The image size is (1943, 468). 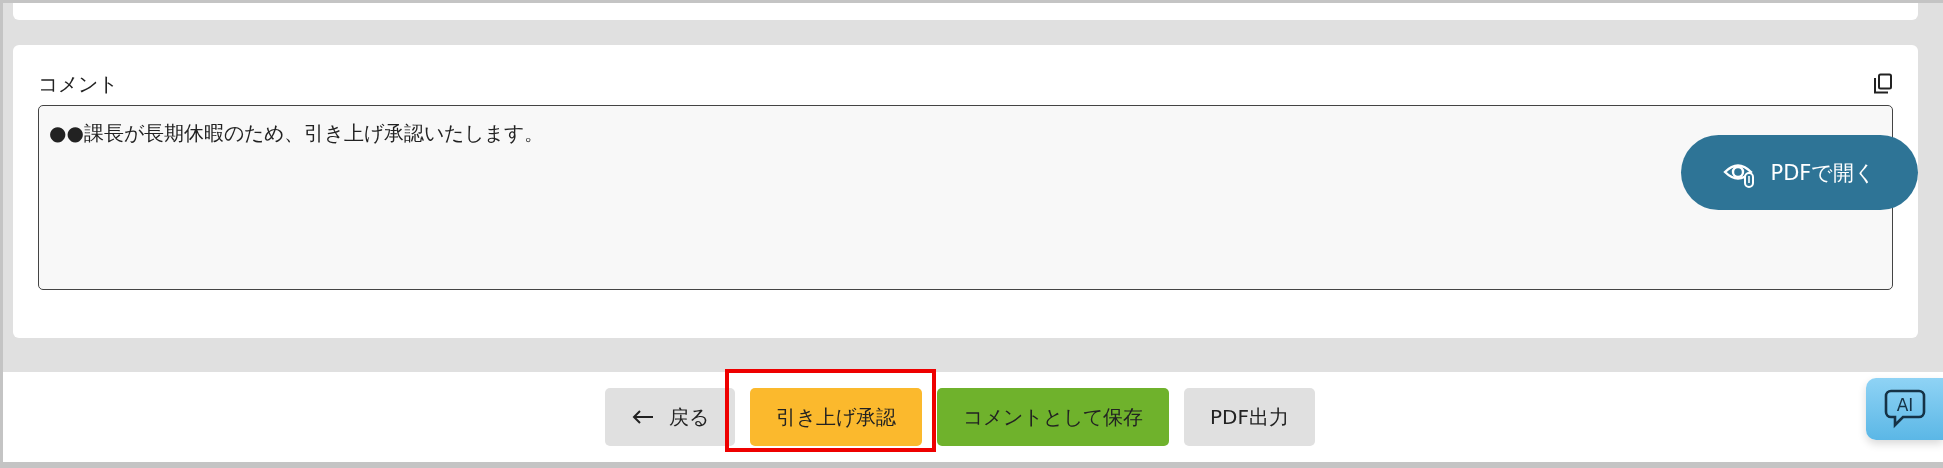 I want to click on back-button: 戻る, so click(x=670, y=417).